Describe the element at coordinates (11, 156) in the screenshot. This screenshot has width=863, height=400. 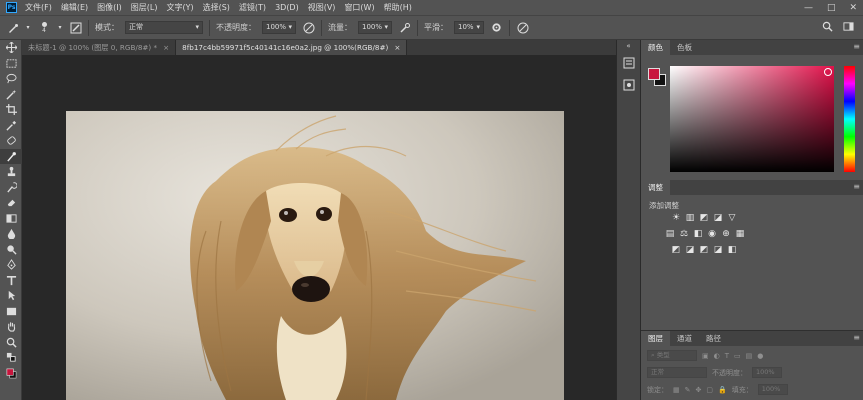
I see `brush-tool-icon` at that location.